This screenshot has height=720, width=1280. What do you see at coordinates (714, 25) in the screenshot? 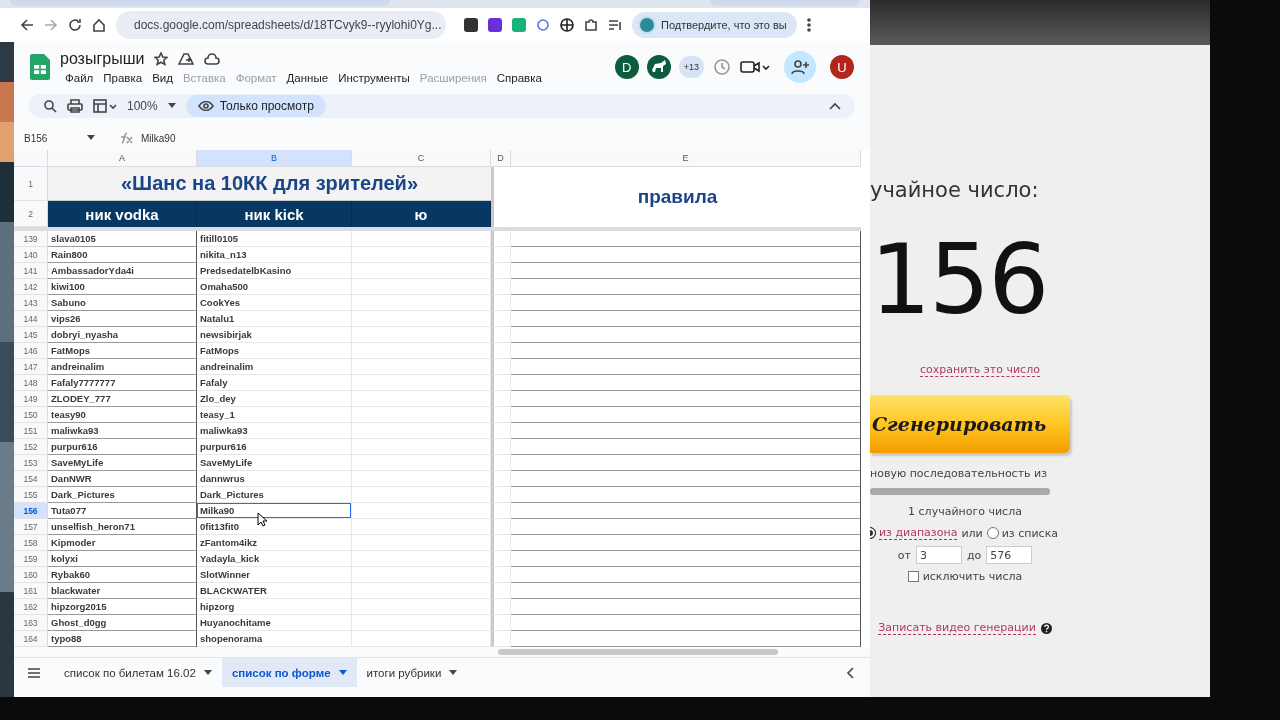
I see `profile-button: Подтвердите, что это вы` at bounding box center [714, 25].